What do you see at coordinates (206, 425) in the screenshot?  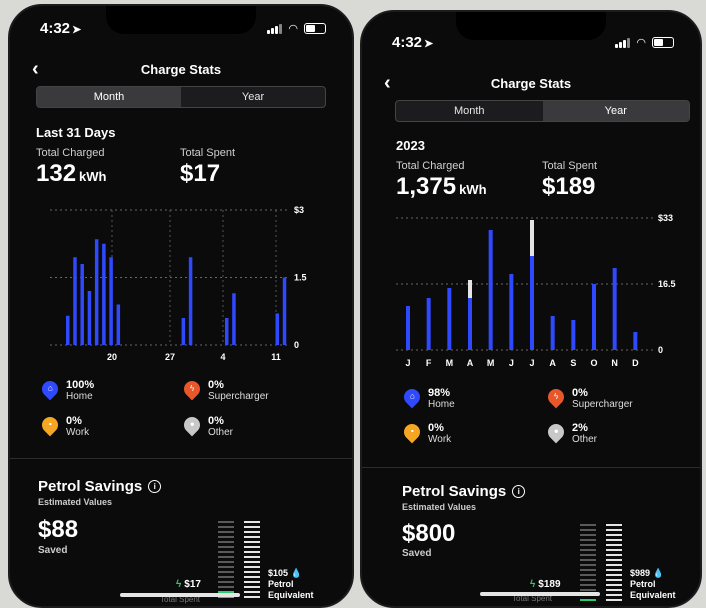 I see `legend-other: ● 0% Other` at bounding box center [206, 425].